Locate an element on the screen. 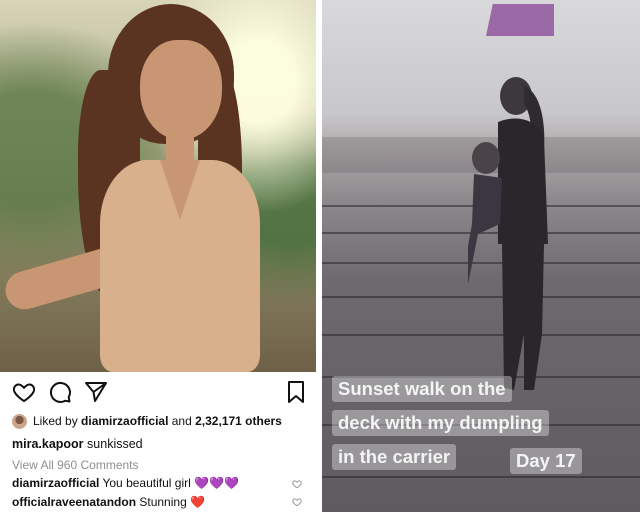 This screenshot has width=640, height=512. caption-text: sunkissed is located at coordinates (115, 444).